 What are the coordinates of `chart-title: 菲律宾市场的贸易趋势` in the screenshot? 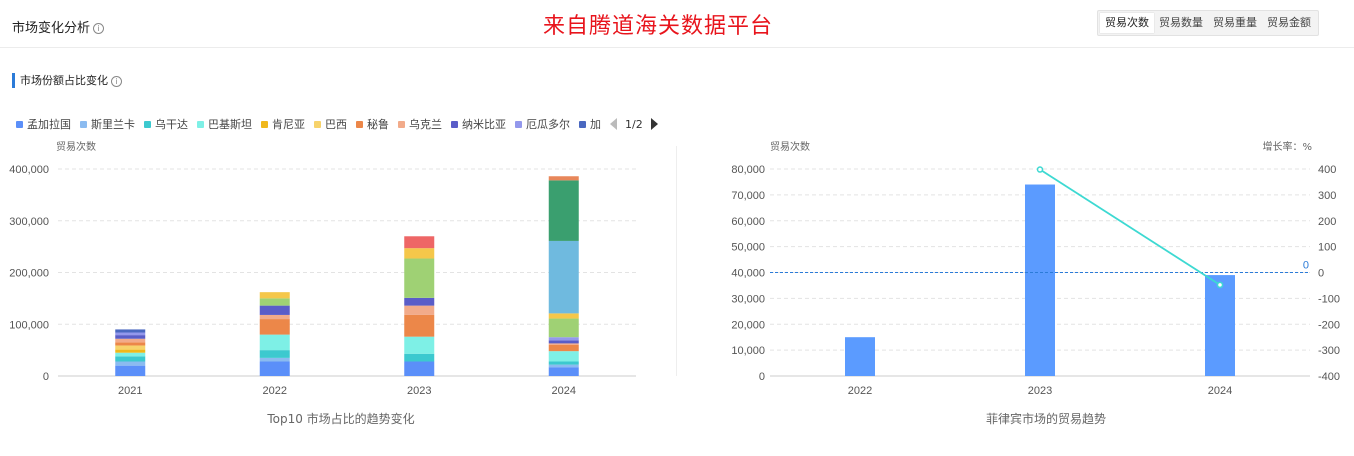 It's located at (1046, 418).